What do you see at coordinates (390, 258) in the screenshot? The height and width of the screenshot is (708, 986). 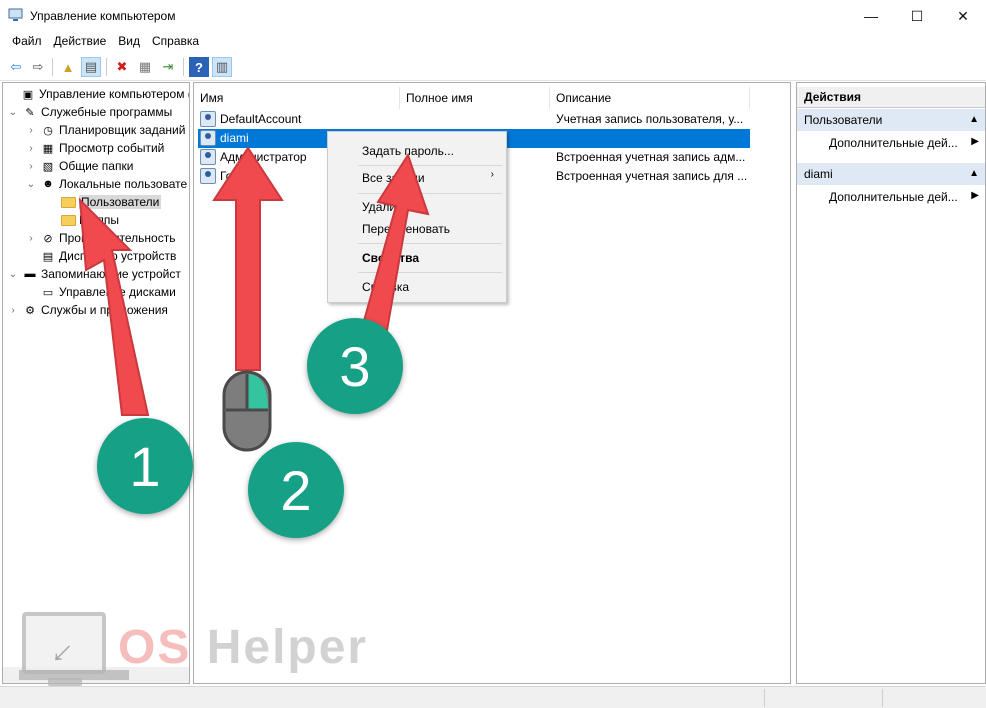 I see `menu-item-properties: Свойства` at bounding box center [390, 258].